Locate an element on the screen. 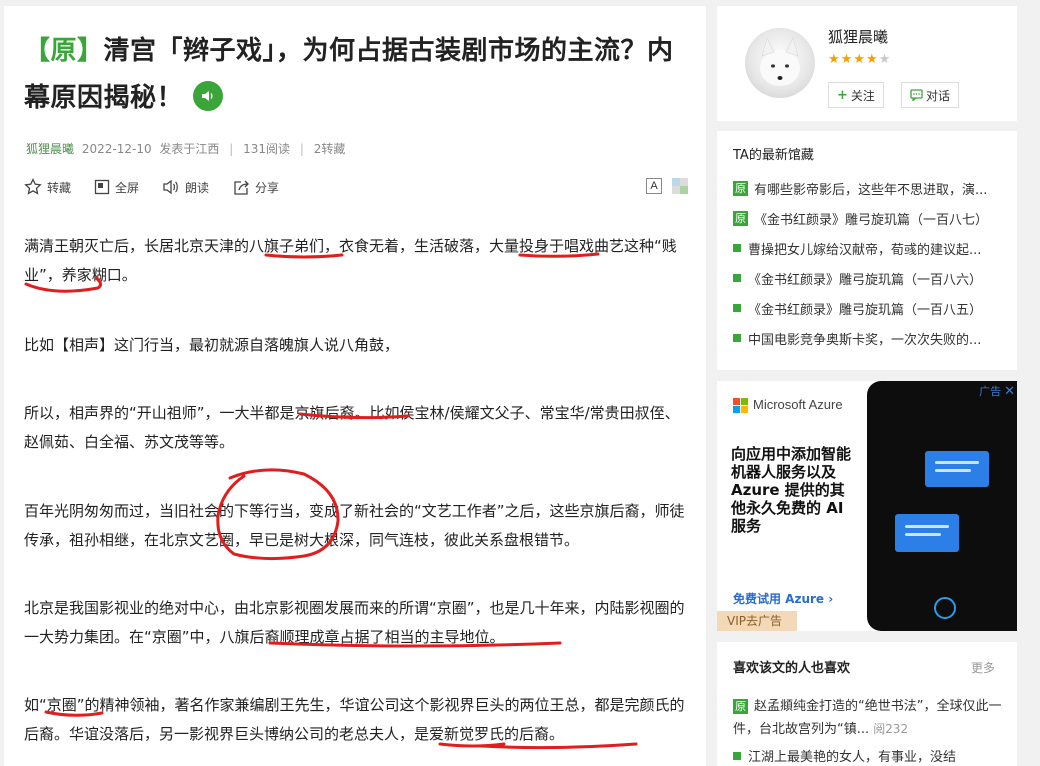  share-label: 分享 is located at coordinates (267, 187).